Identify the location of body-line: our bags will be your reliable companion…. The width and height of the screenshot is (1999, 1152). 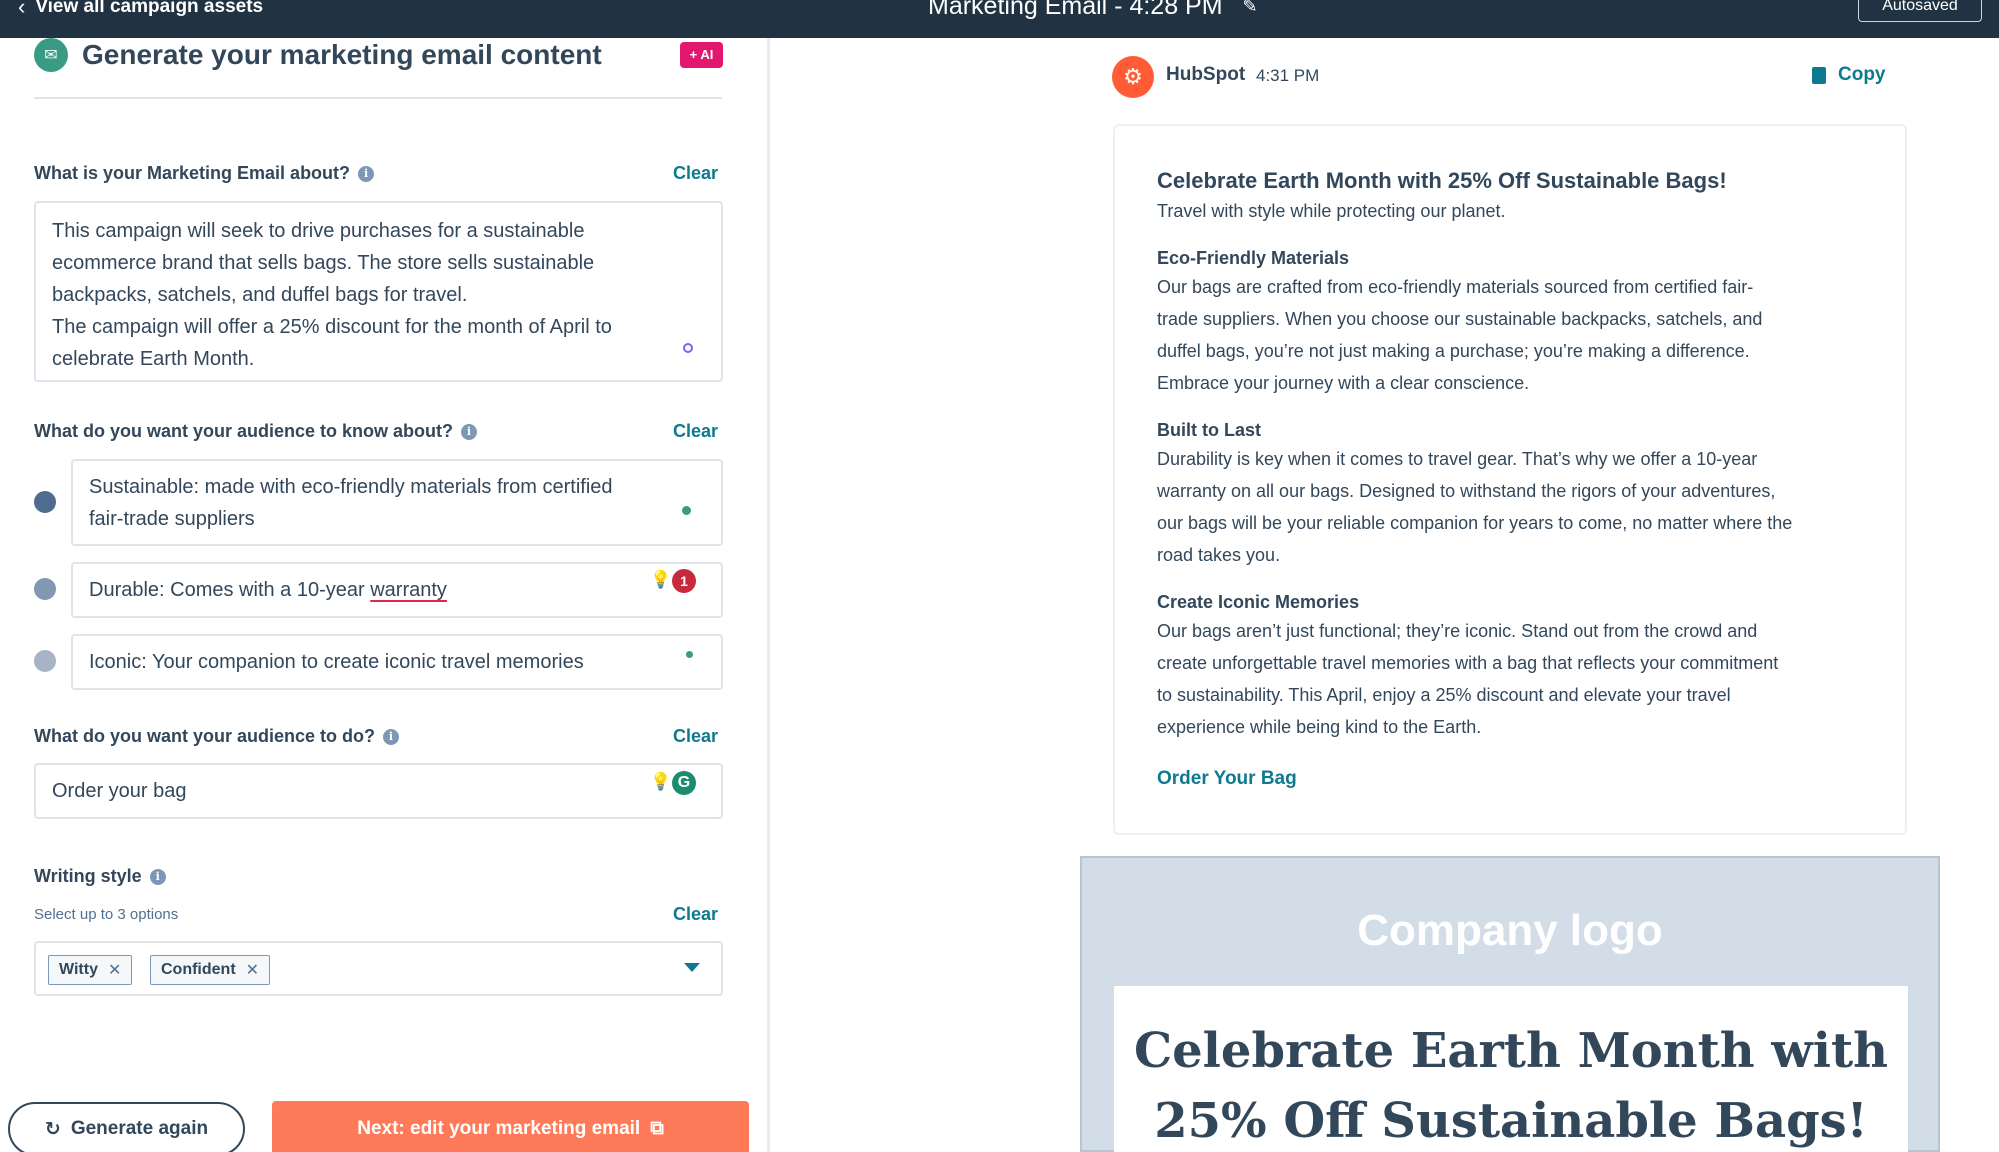
(1475, 523).